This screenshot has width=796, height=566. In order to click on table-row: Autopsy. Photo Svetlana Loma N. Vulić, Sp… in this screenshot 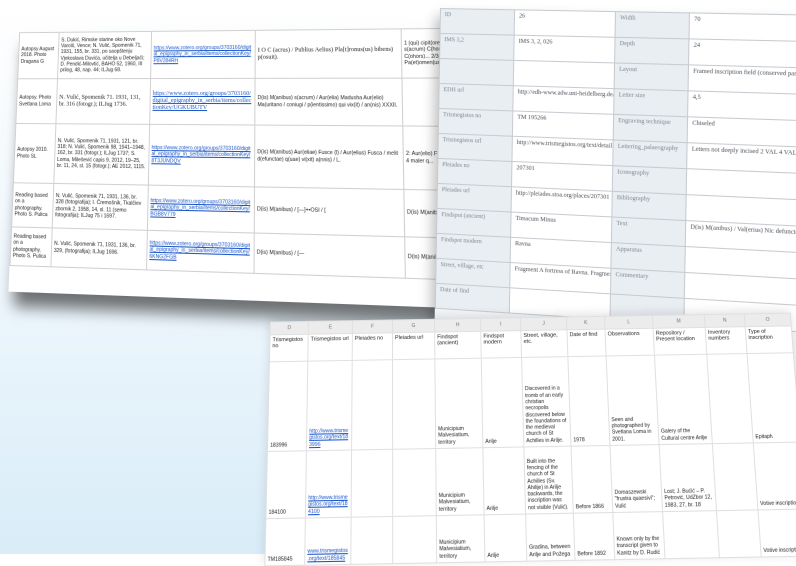, I will do `click(257, 102)`.